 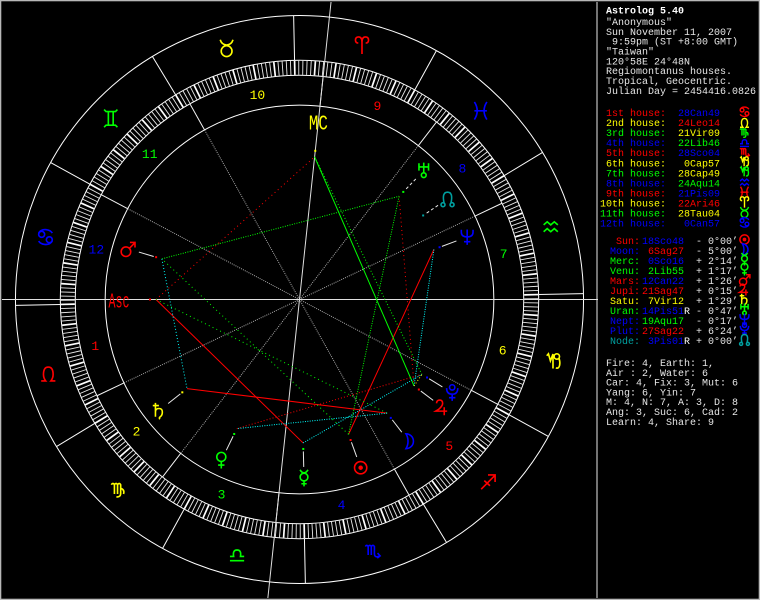 I want to click on svg-text: 1, so click(x=95, y=346).